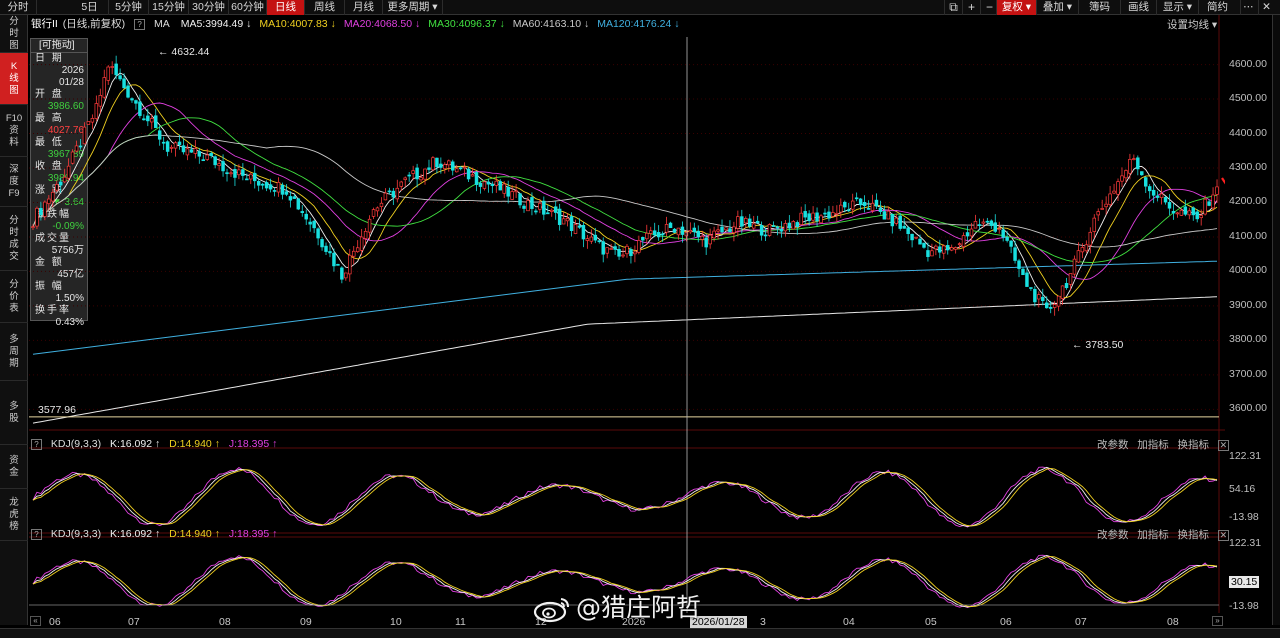  I want to click on sidebar-tab-7: 多股, so click(14, 413).